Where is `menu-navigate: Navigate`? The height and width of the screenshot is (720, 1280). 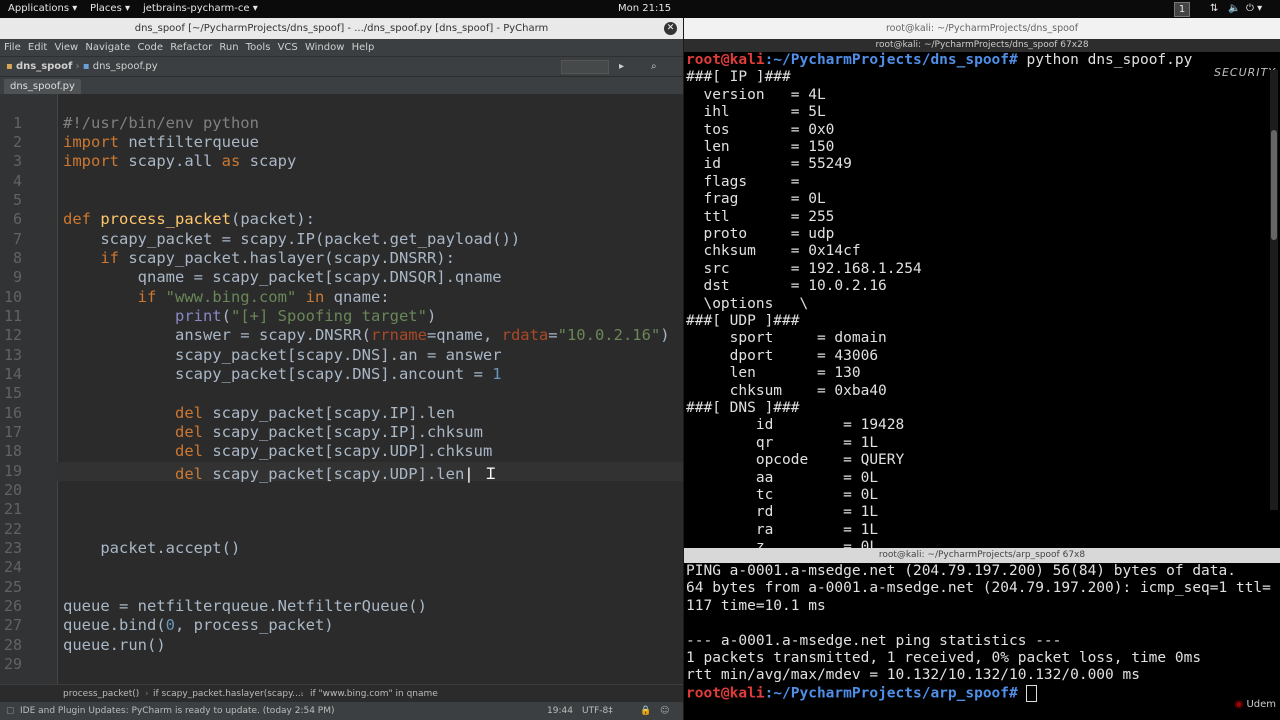
menu-navigate: Navigate is located at coordinates (107, 47).